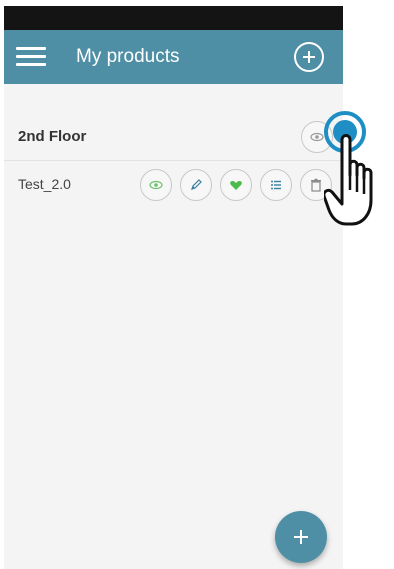  I want to click on add-product-fab, so click(301, 537).